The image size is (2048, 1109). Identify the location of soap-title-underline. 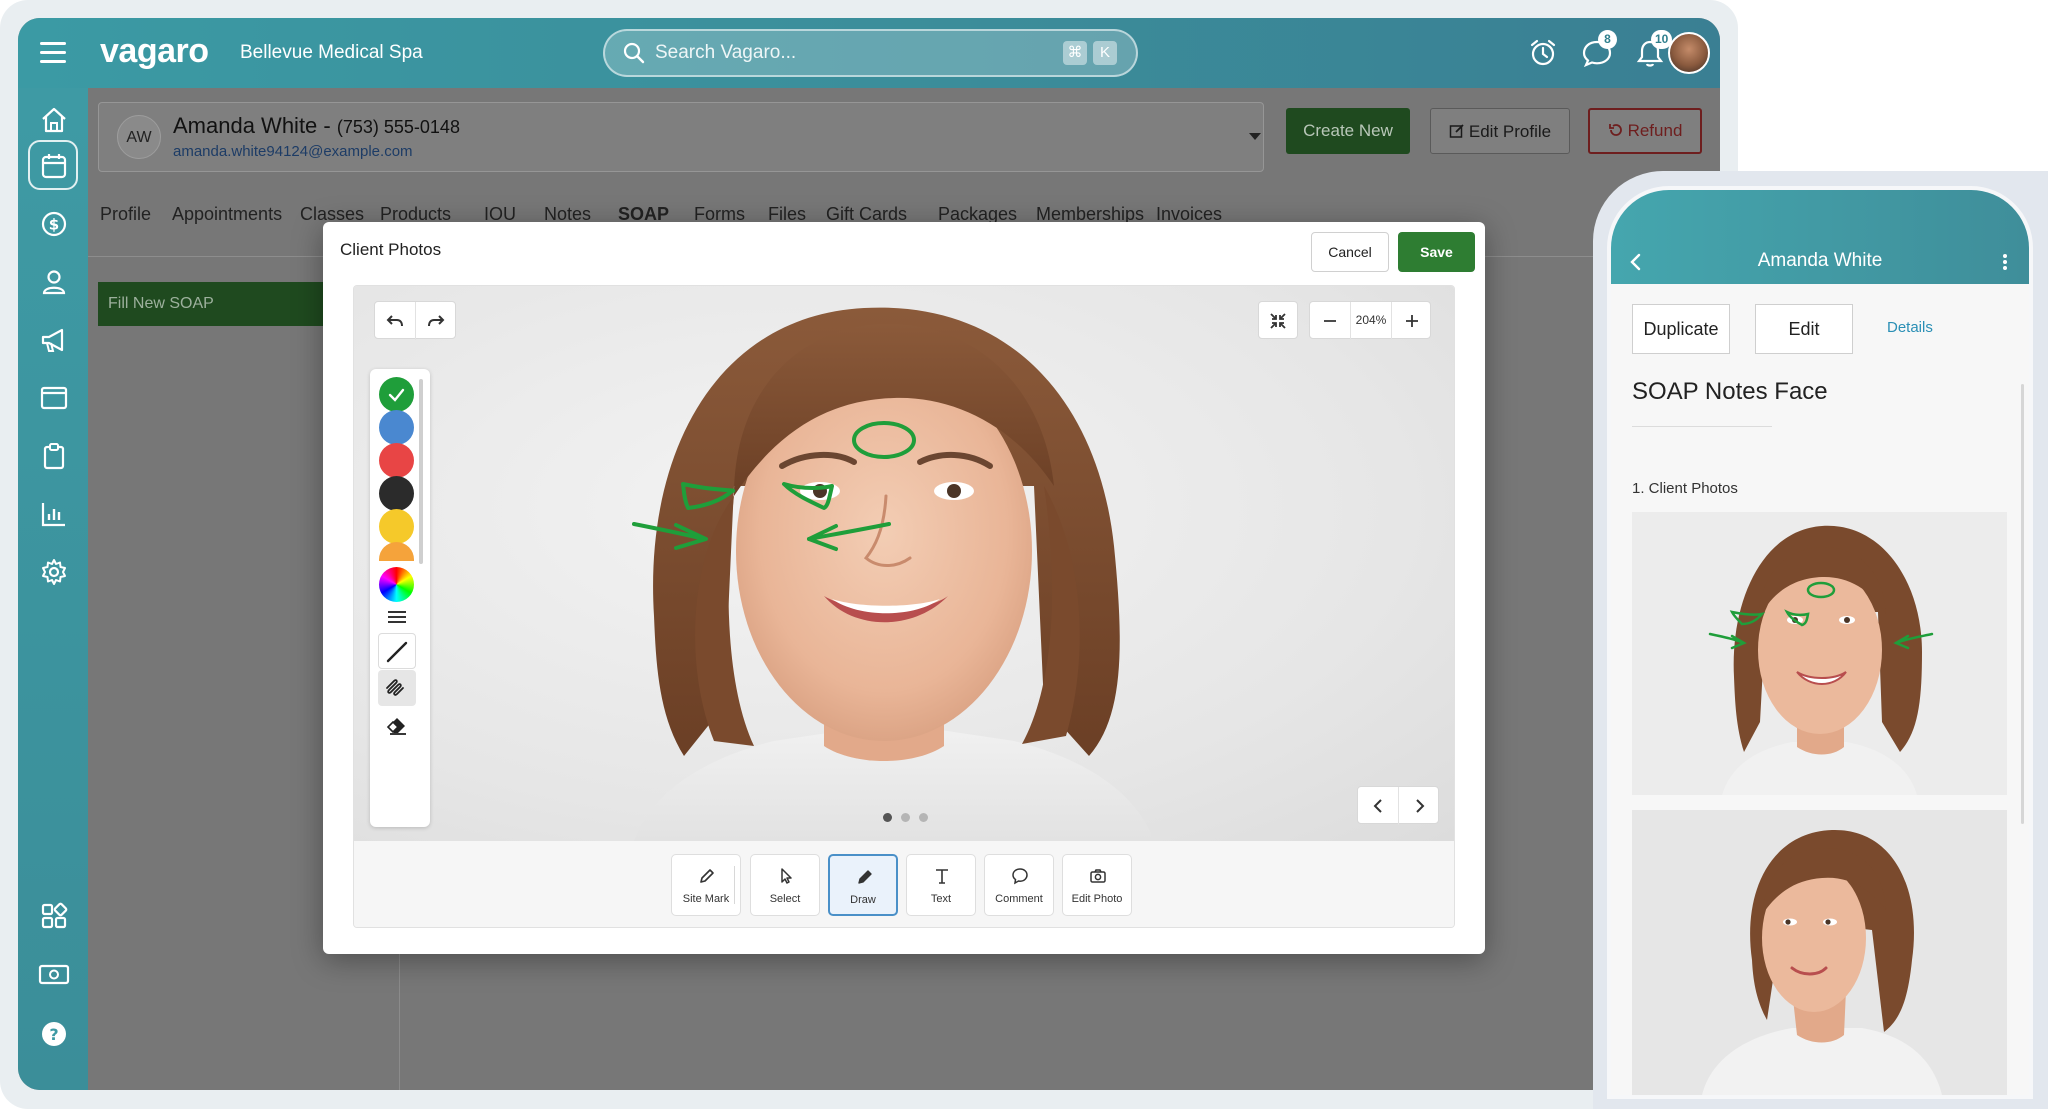
(1702, 426).